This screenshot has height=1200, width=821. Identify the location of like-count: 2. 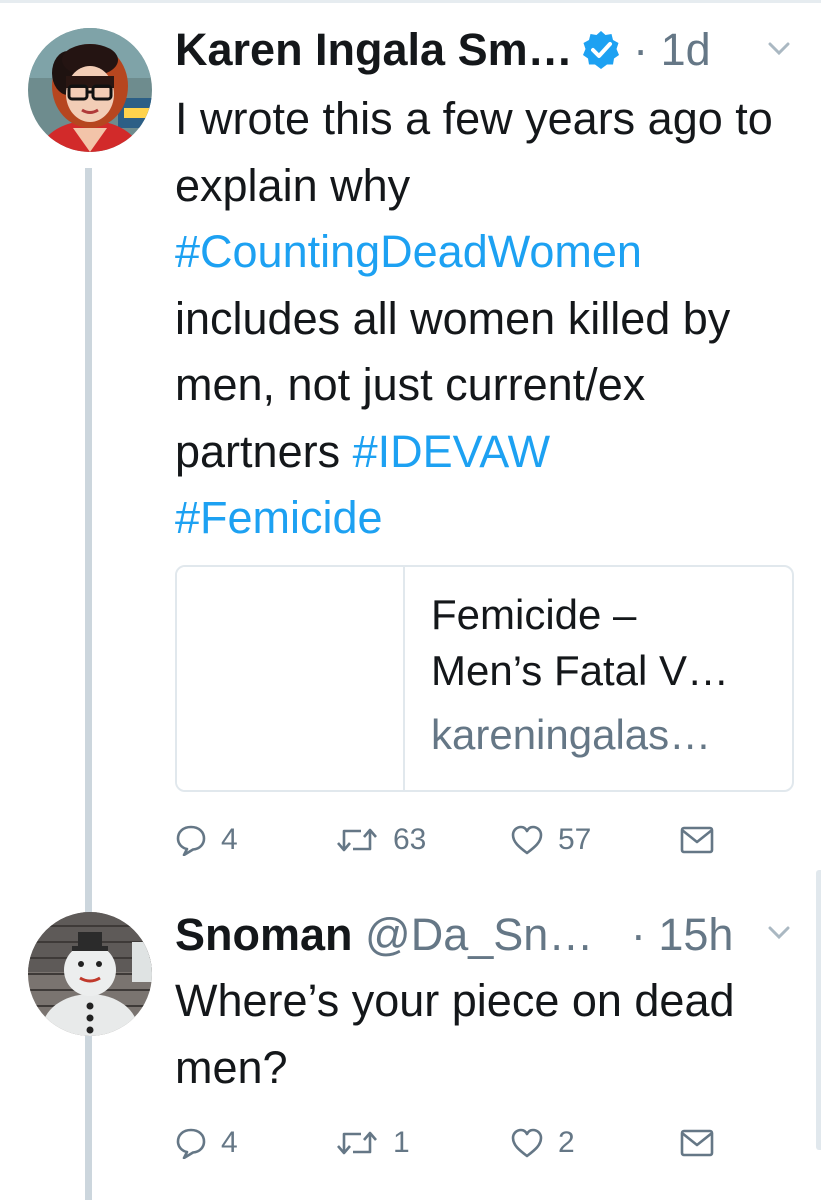
(566, 1142).